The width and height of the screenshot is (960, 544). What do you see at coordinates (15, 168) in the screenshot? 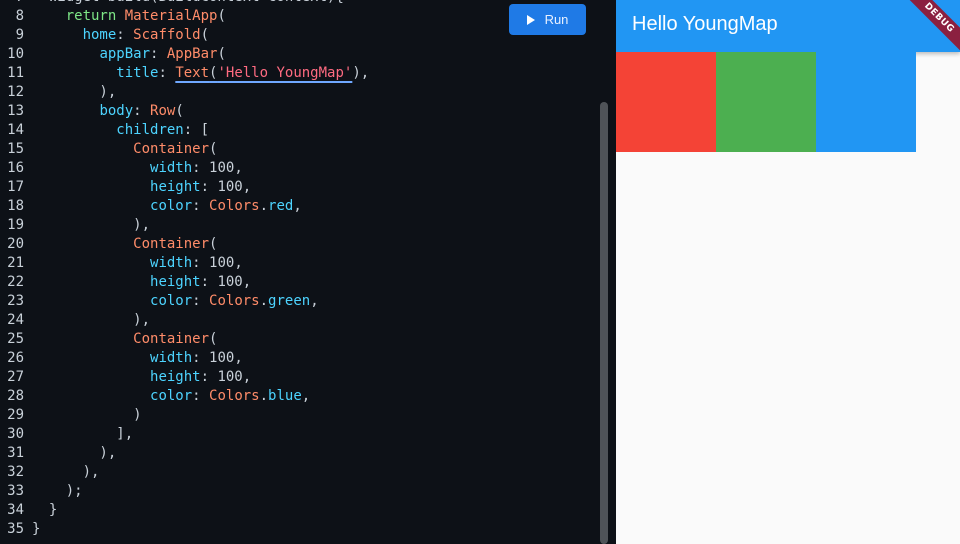
I see `line-number: 16` at bounding box center [15, 168].